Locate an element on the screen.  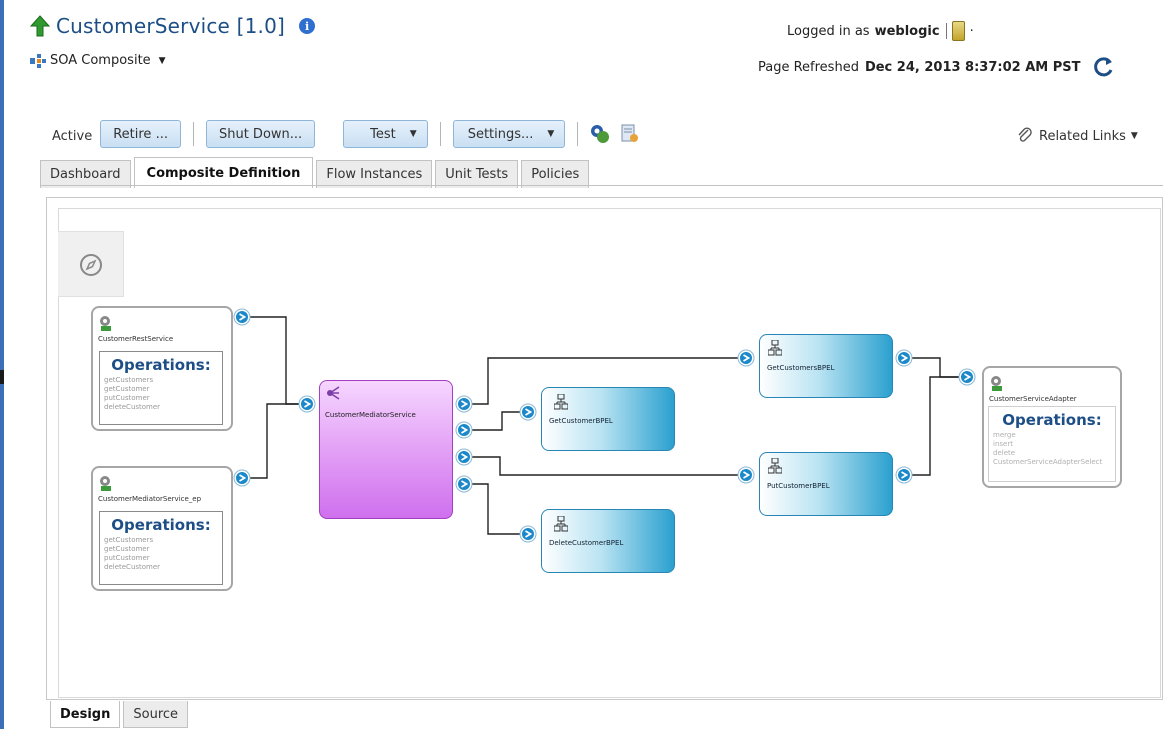
settings-menu-button: Settings... ▼ is located at coordinates (509, 134).